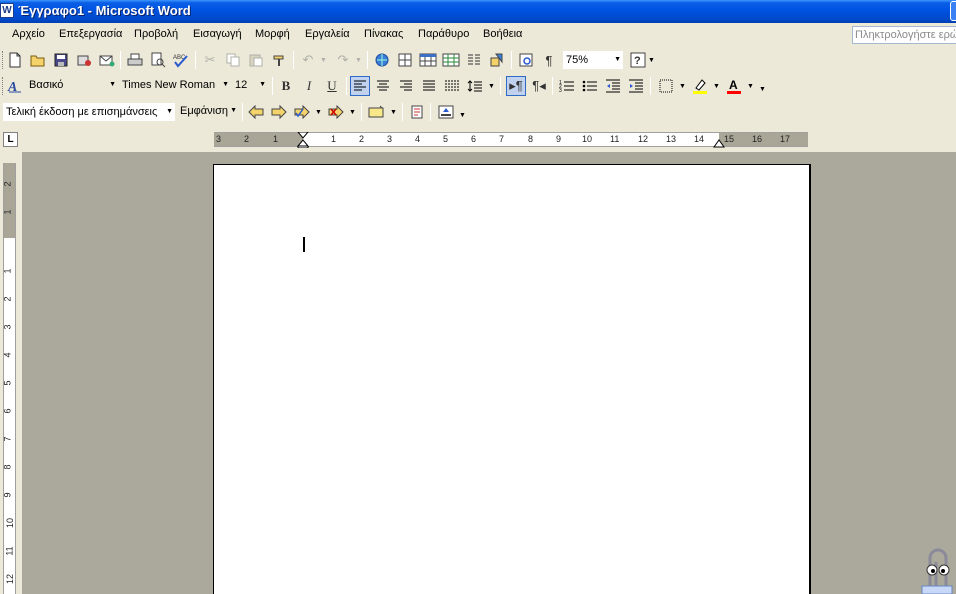  Describe the element at coordinates (382, 60) in the screenshot. I see `hyperlink-icon` at that location.